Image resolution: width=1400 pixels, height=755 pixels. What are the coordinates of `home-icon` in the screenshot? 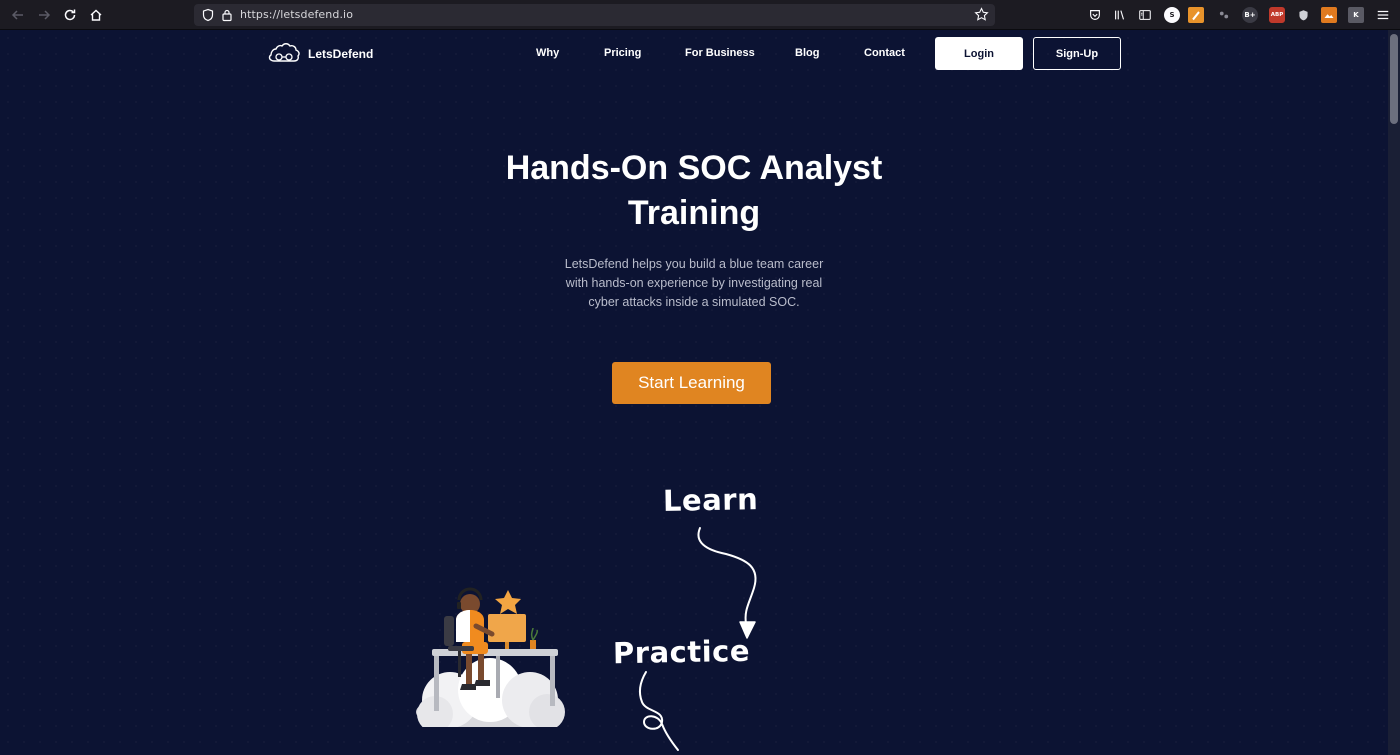 It's located at (96, 15).